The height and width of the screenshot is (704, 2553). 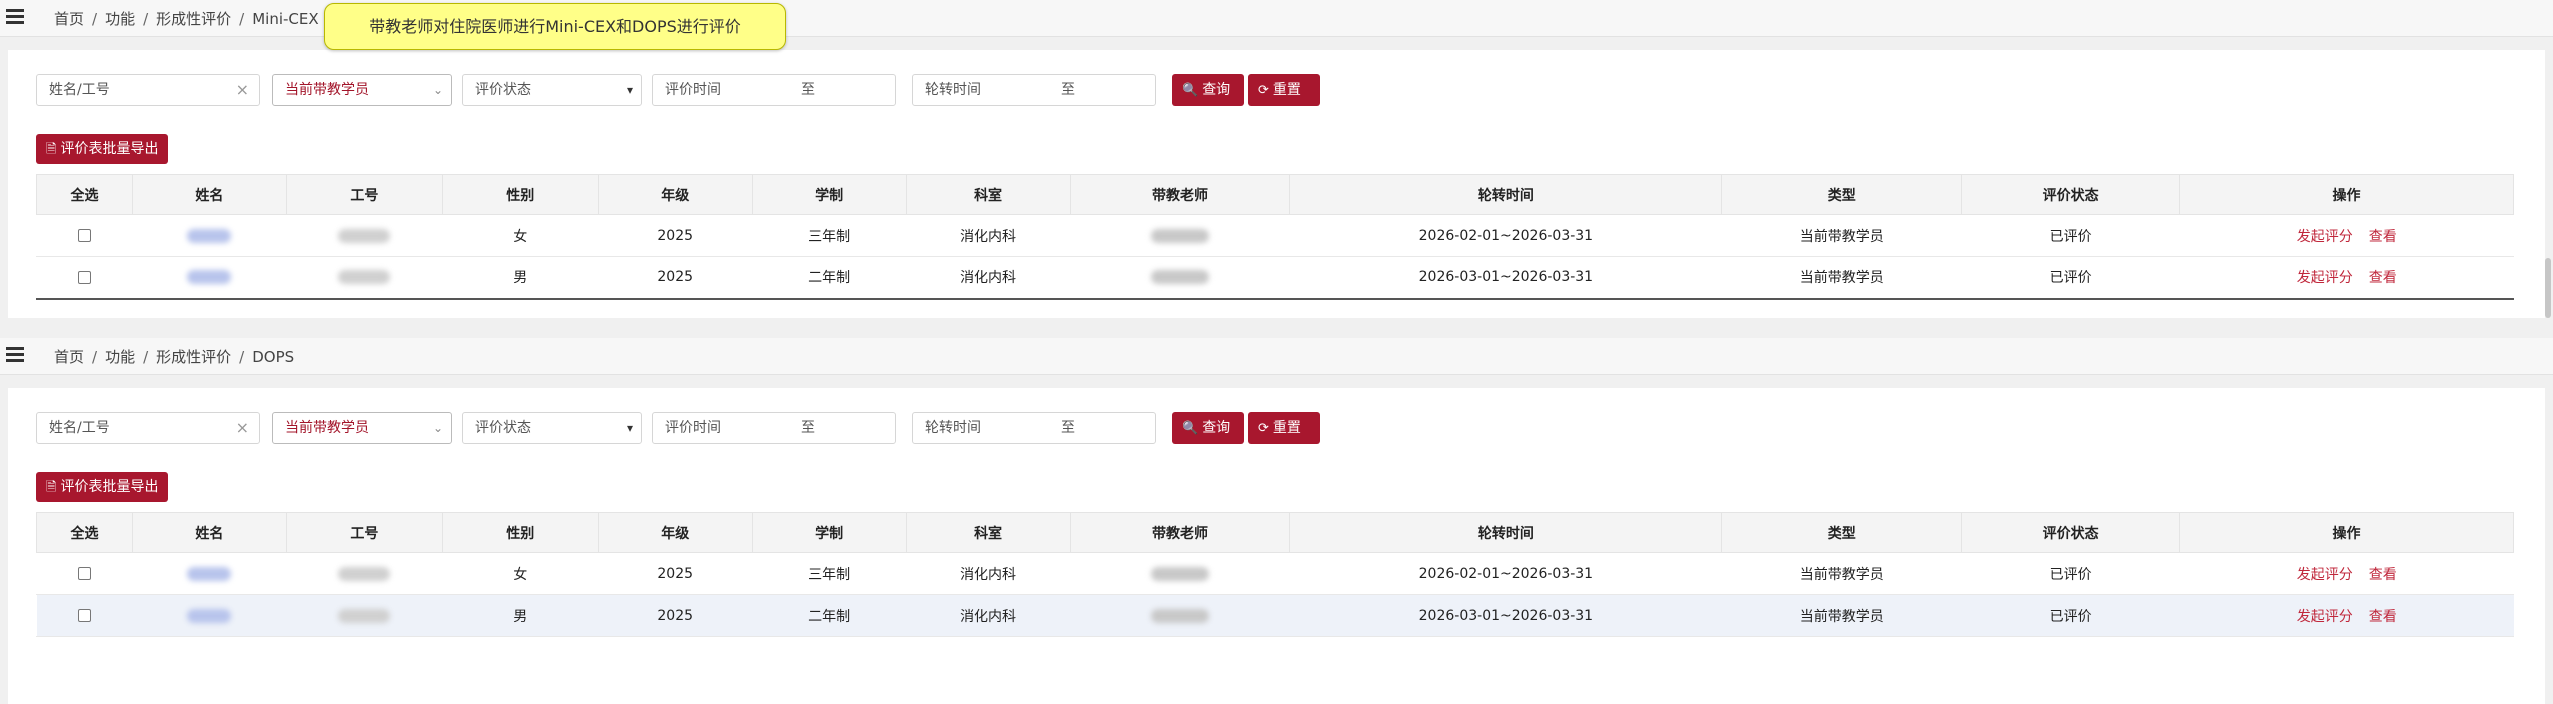 I want to click on chevron-down-icon: ▾, so click(x=629, y=428).